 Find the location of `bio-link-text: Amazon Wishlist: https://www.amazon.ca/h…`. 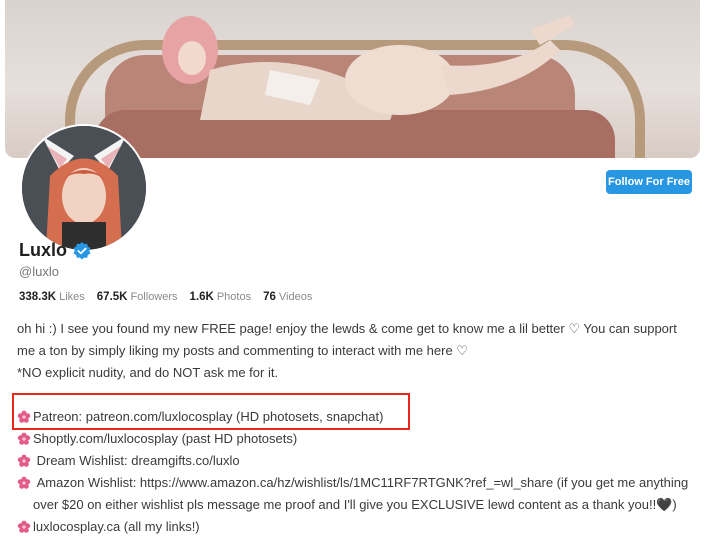

bio-link-text: Amazon Wishlist: https://www.amazon.ca/h… is located at coordinates (362, 493).